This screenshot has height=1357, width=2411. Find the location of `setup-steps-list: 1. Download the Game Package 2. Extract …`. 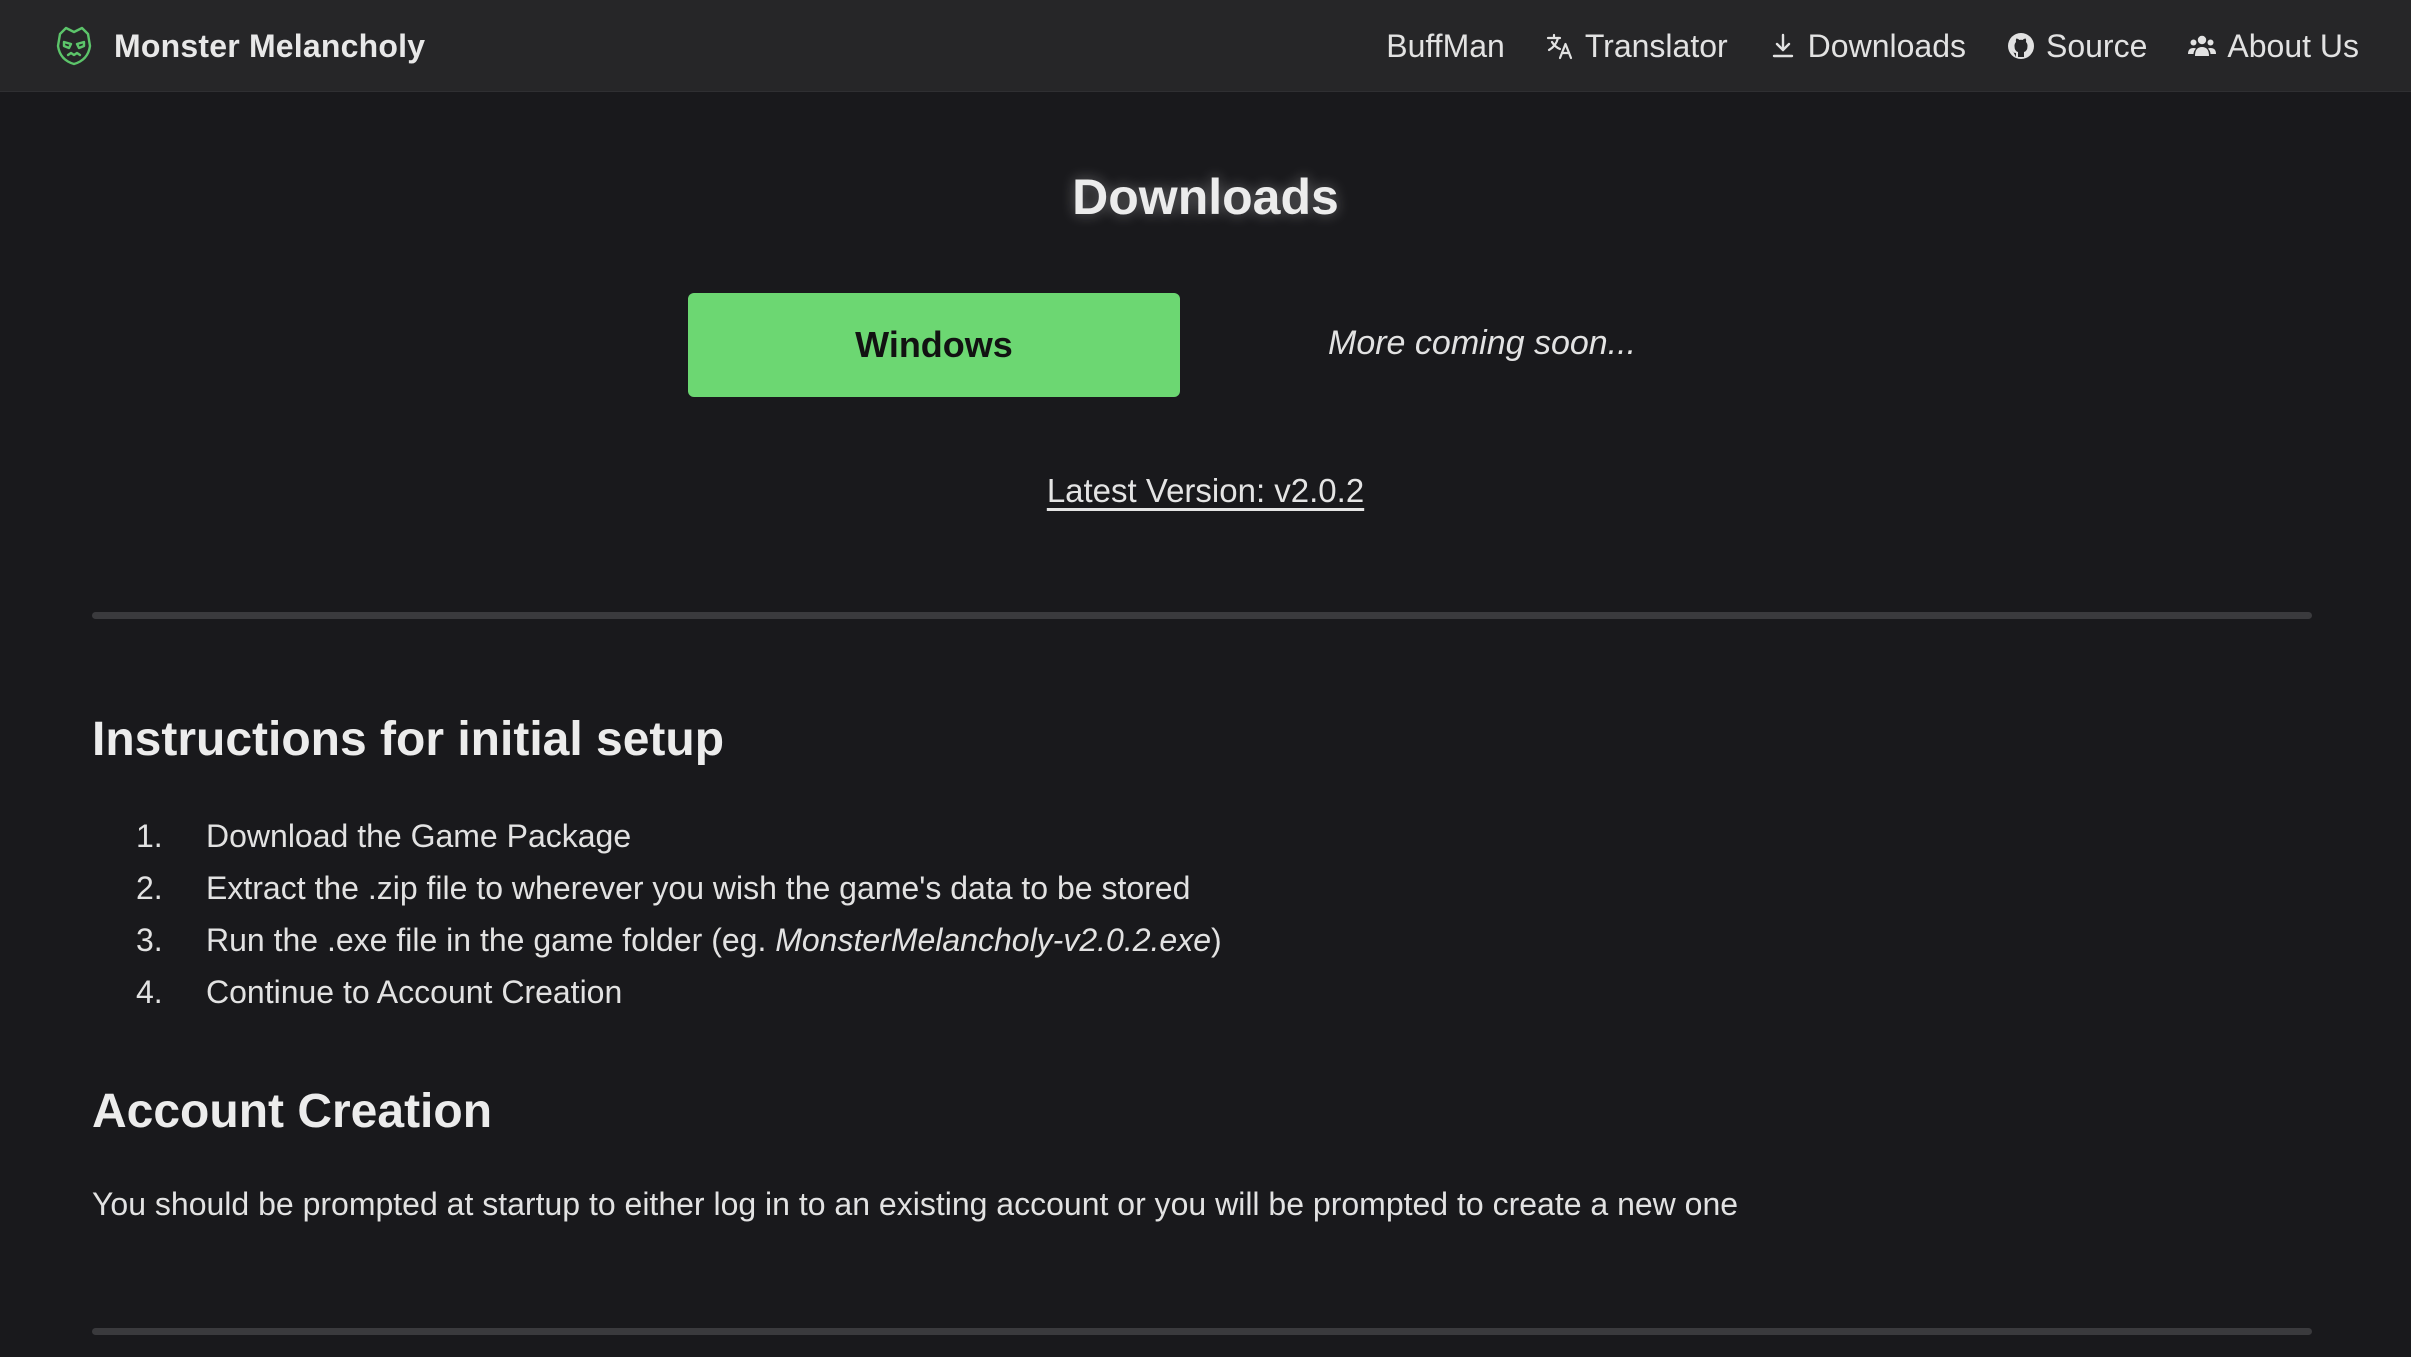

setup-steps-list: 1. Download the Game Package 2. Extract … is located at coordinates (657, 914).